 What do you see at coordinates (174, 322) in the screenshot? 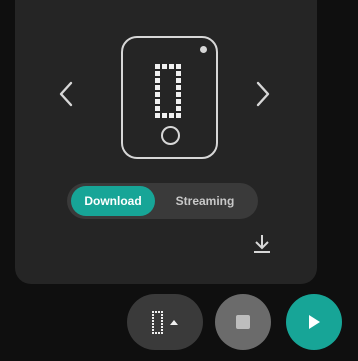
I see `caret-up-icon` at bounding box center [174, 322].